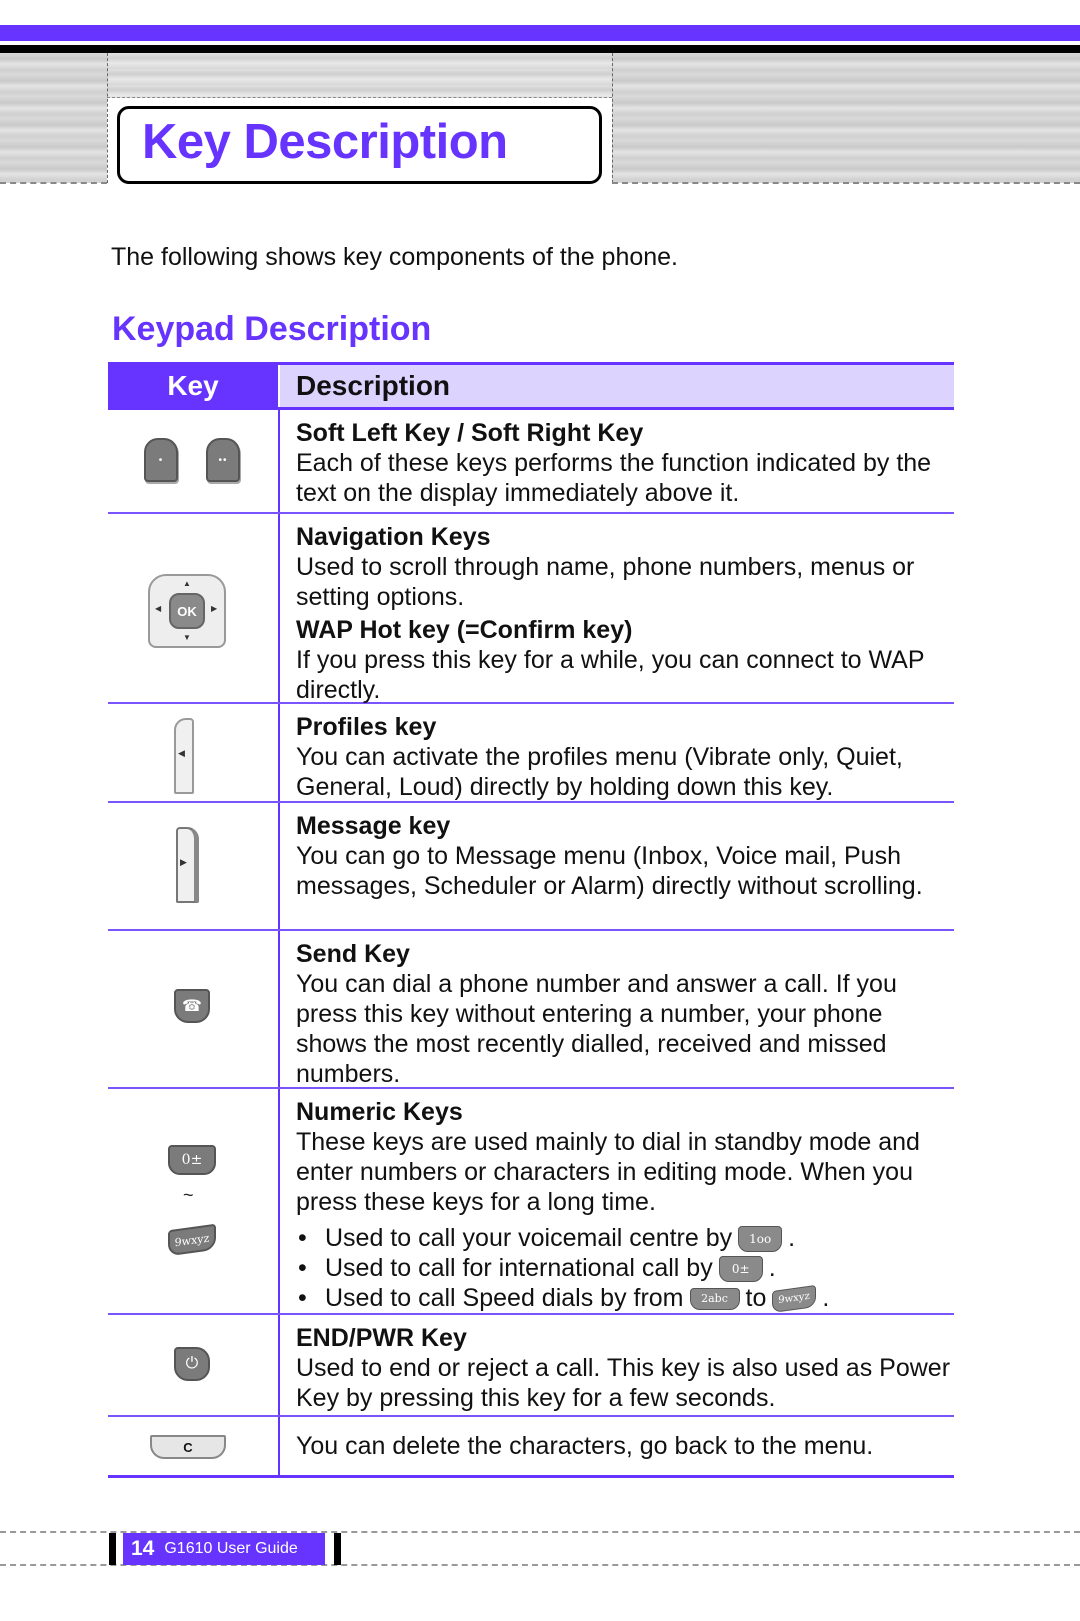 The height and width of the screenshot is (1621, 1080). What do you see at coordinates (616, 386) in the screenshot?
I see `column-header-description: Description` at bounding box center [616, 386].